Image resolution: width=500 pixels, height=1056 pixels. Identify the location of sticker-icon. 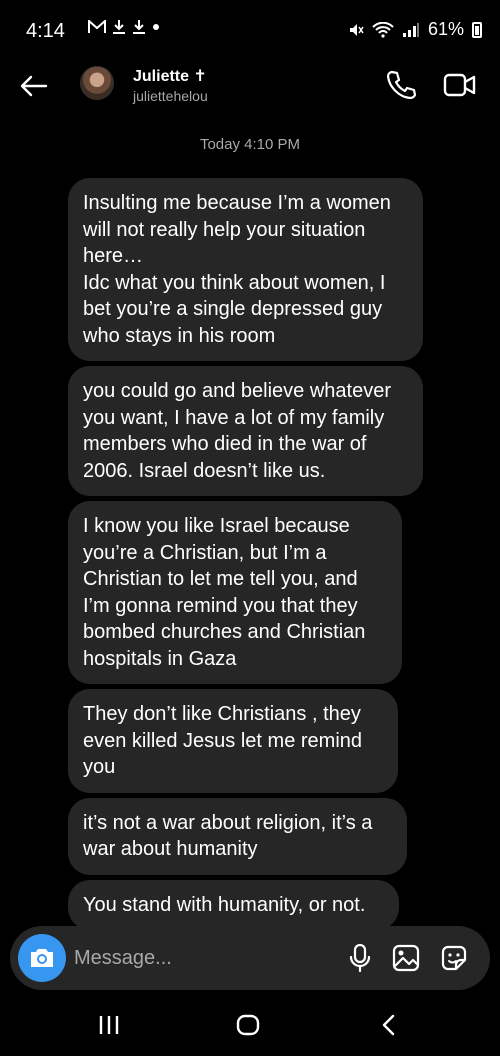
(454, 958).